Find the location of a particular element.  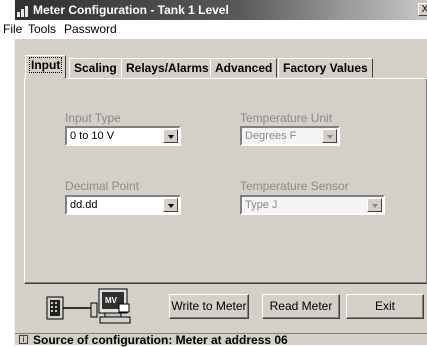

exit-label: Exit is located at coordinates (384, 306).